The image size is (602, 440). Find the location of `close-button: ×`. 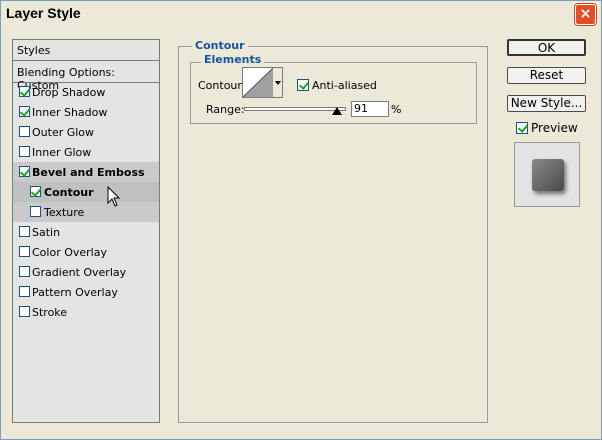

close-button: × is located at coordinates (585, 14).